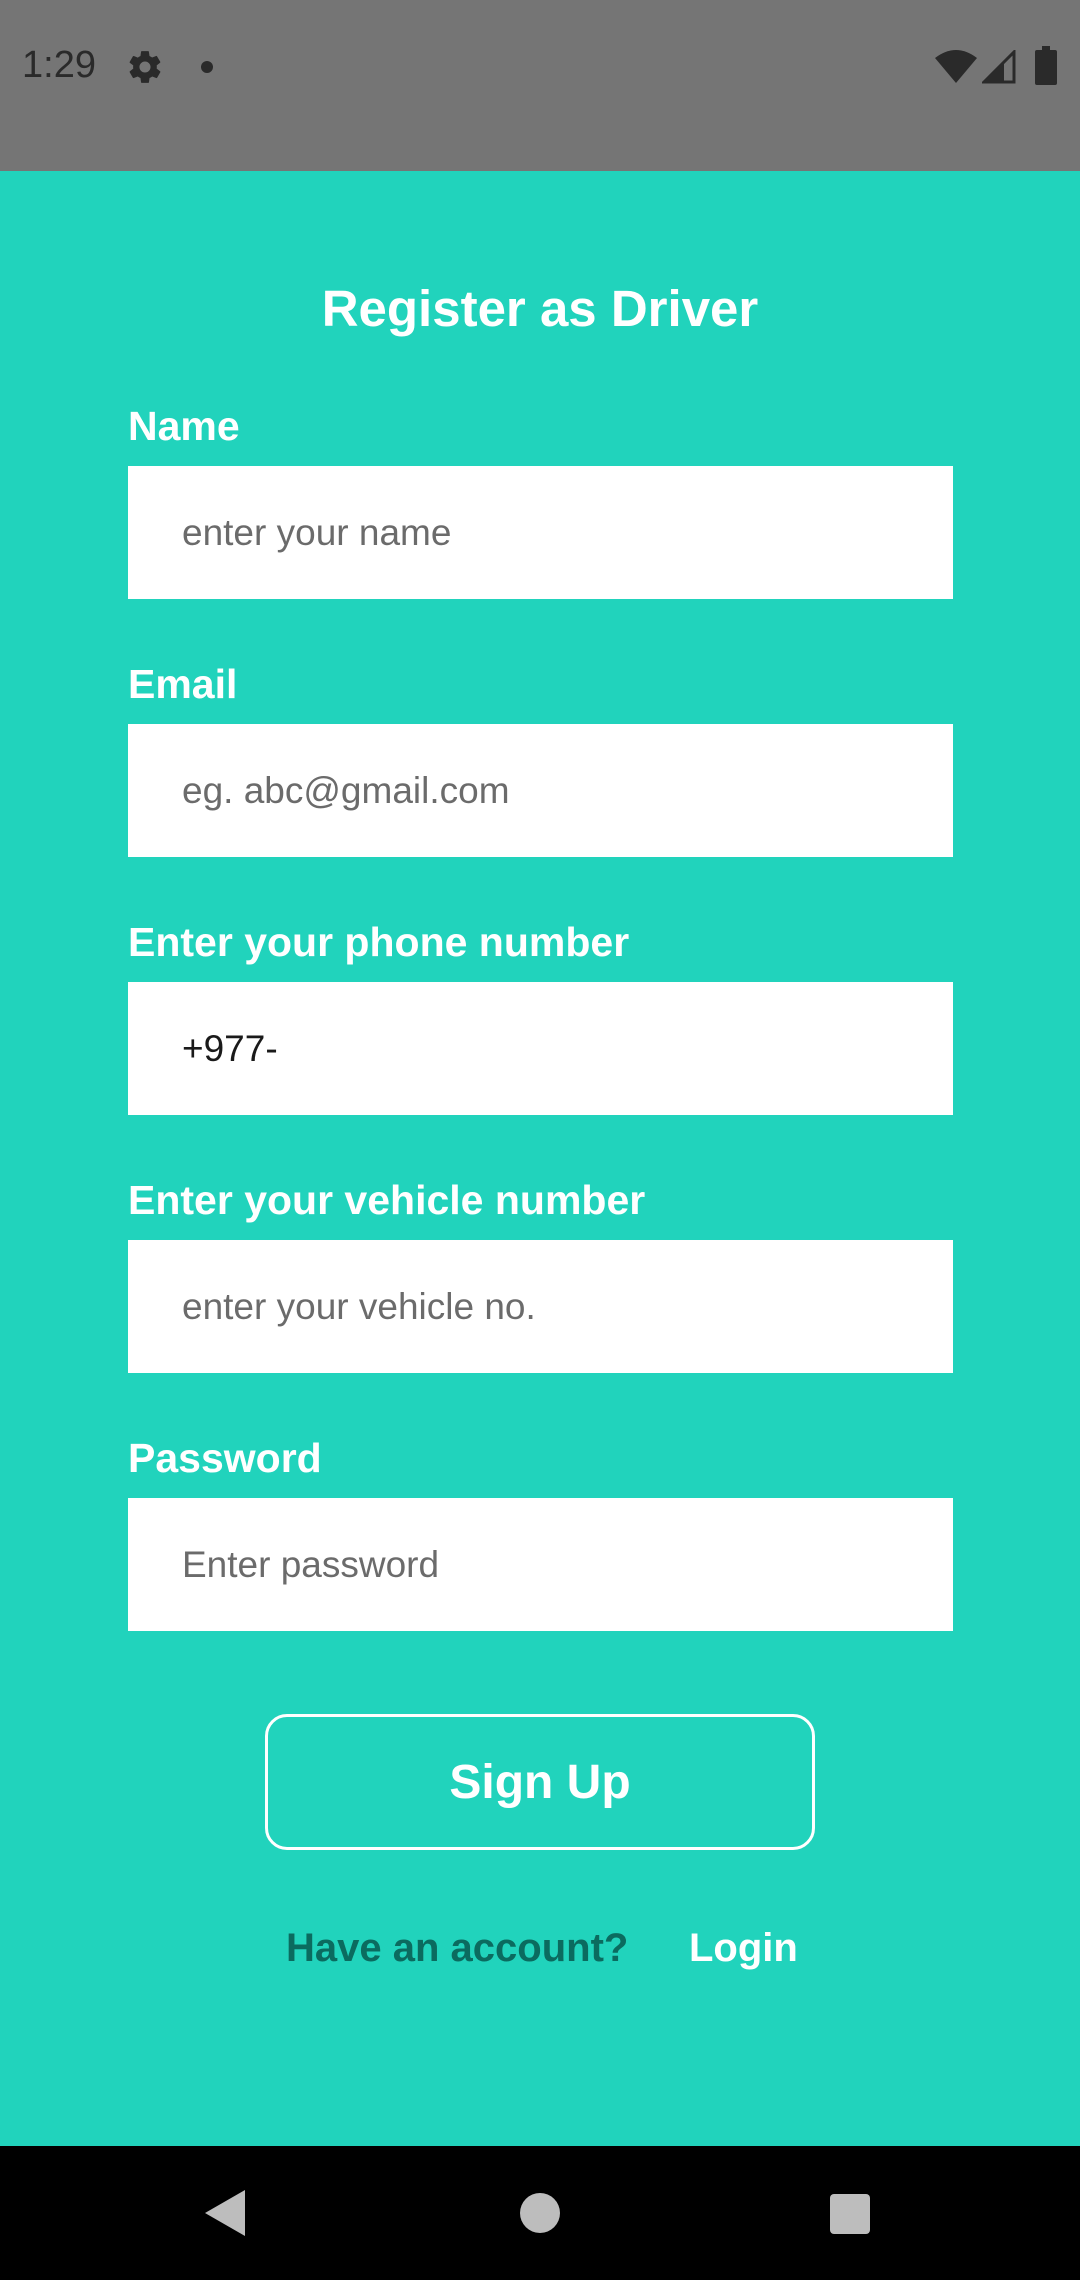 The height and width of the screenshot is (2280, 1080). I want to click on login-link: Login, so click(743, 1948).